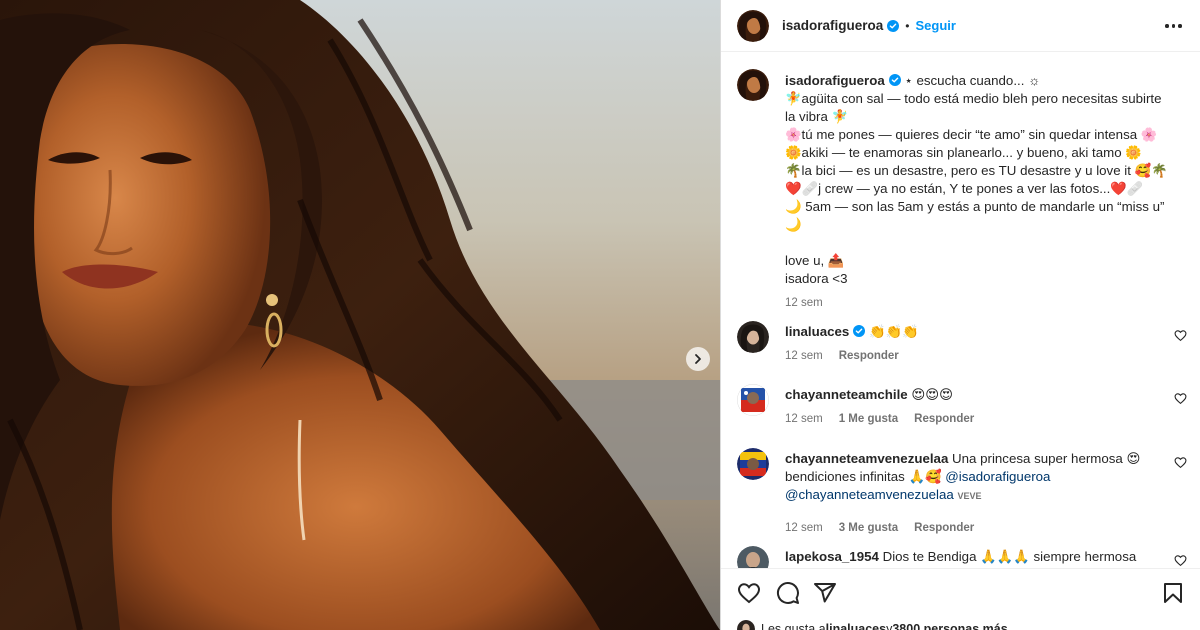 The height and width of the screenshot is (630, 1200). I want to click on post-header: isadorafigueroa • Seguir, so click(960, 26).